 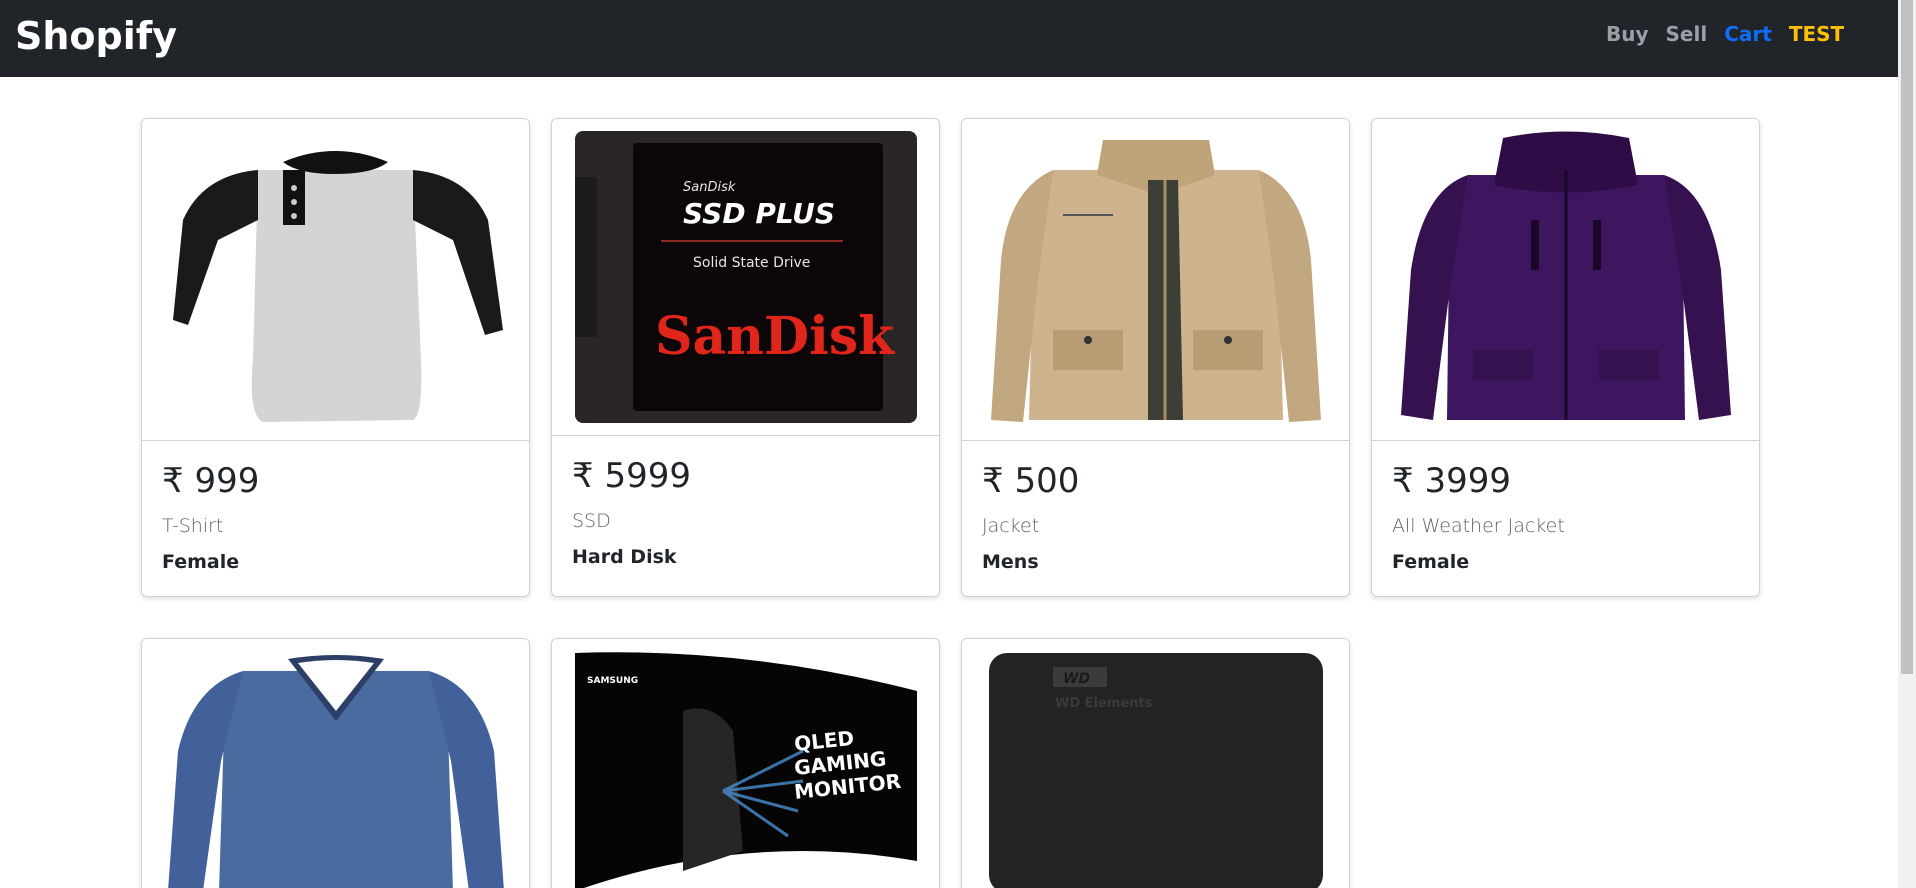 I want to click on product-title: T-Shirt, so click(x=193, y=526).